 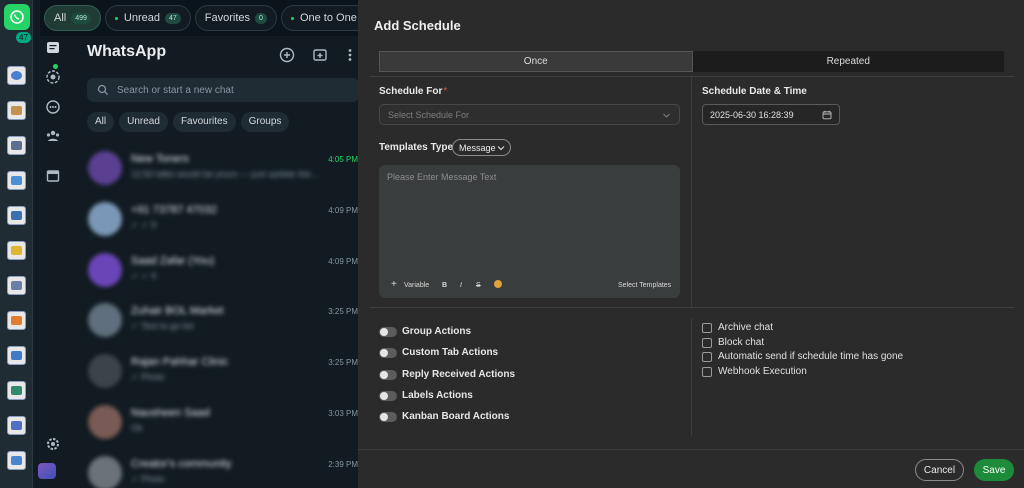 I want to click on checkbox-archive-chat: Archive chat, so click(x=737, y=327).